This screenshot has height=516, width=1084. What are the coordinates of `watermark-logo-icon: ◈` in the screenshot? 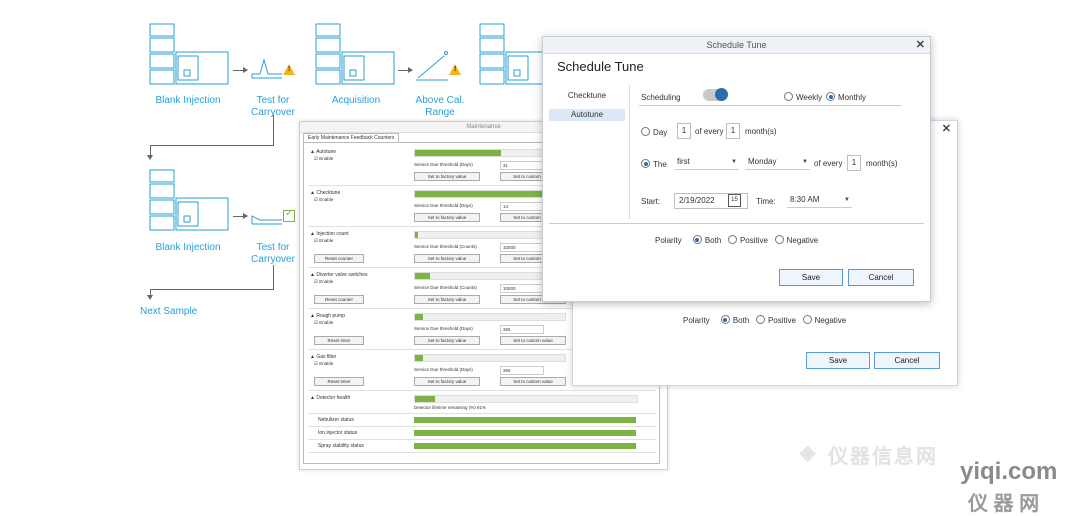 It's located at (808, 453).